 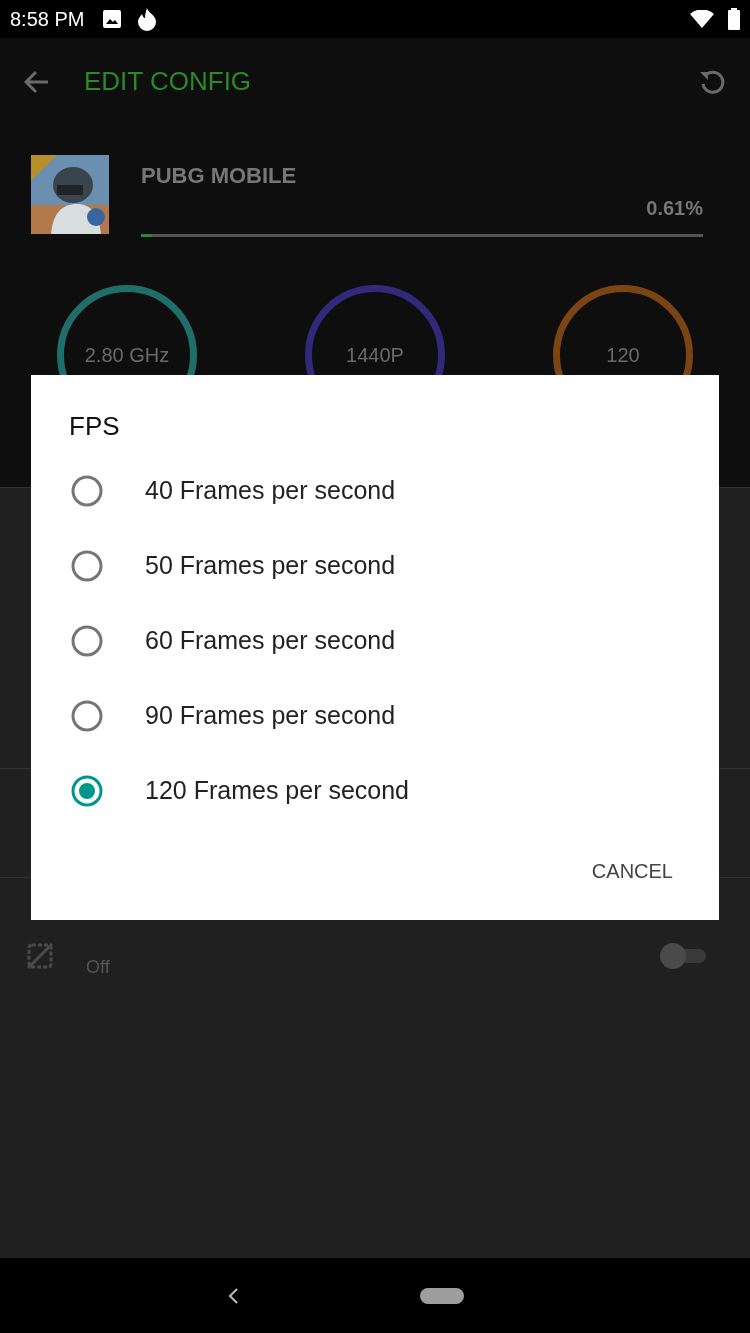 What do you see at coordinates (442, 1295) in the screenshot?
I see `home-button` at bounding box center [442, 1295].